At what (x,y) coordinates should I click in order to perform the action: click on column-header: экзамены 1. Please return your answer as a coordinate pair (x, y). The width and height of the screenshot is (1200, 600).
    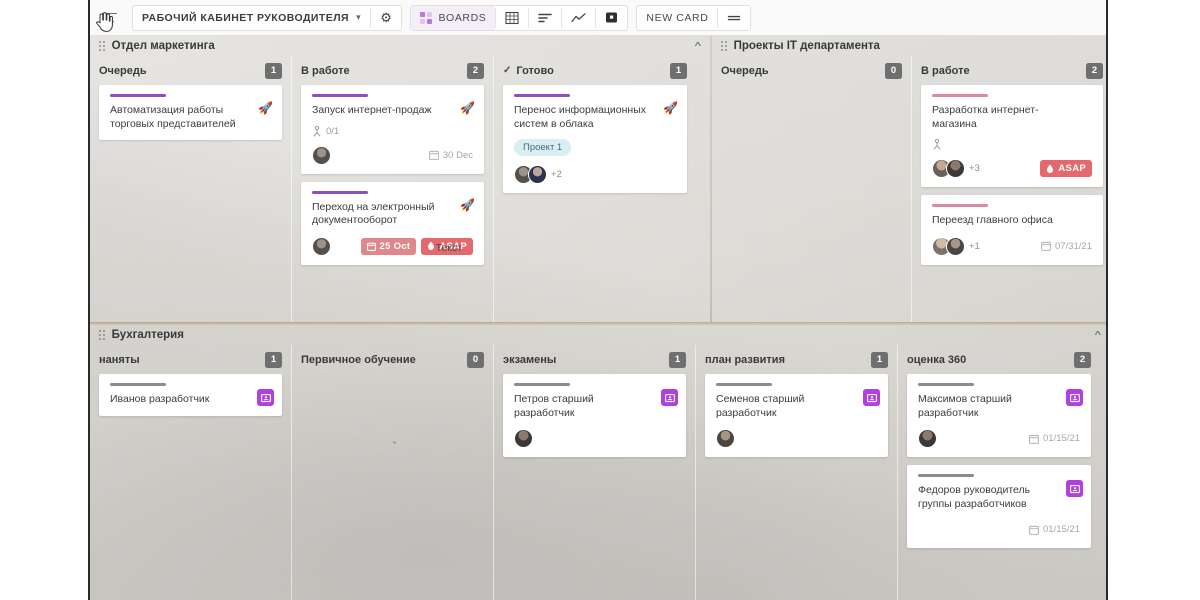
    Looking at the image, I should click on (594, 359).